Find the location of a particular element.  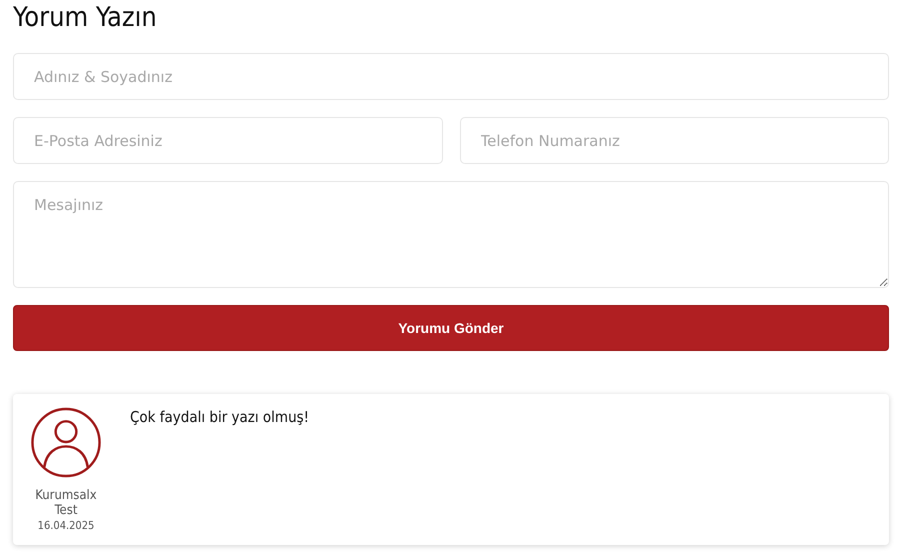

comment-author: Kurumsalx Test is located at coordinates (66, 503).